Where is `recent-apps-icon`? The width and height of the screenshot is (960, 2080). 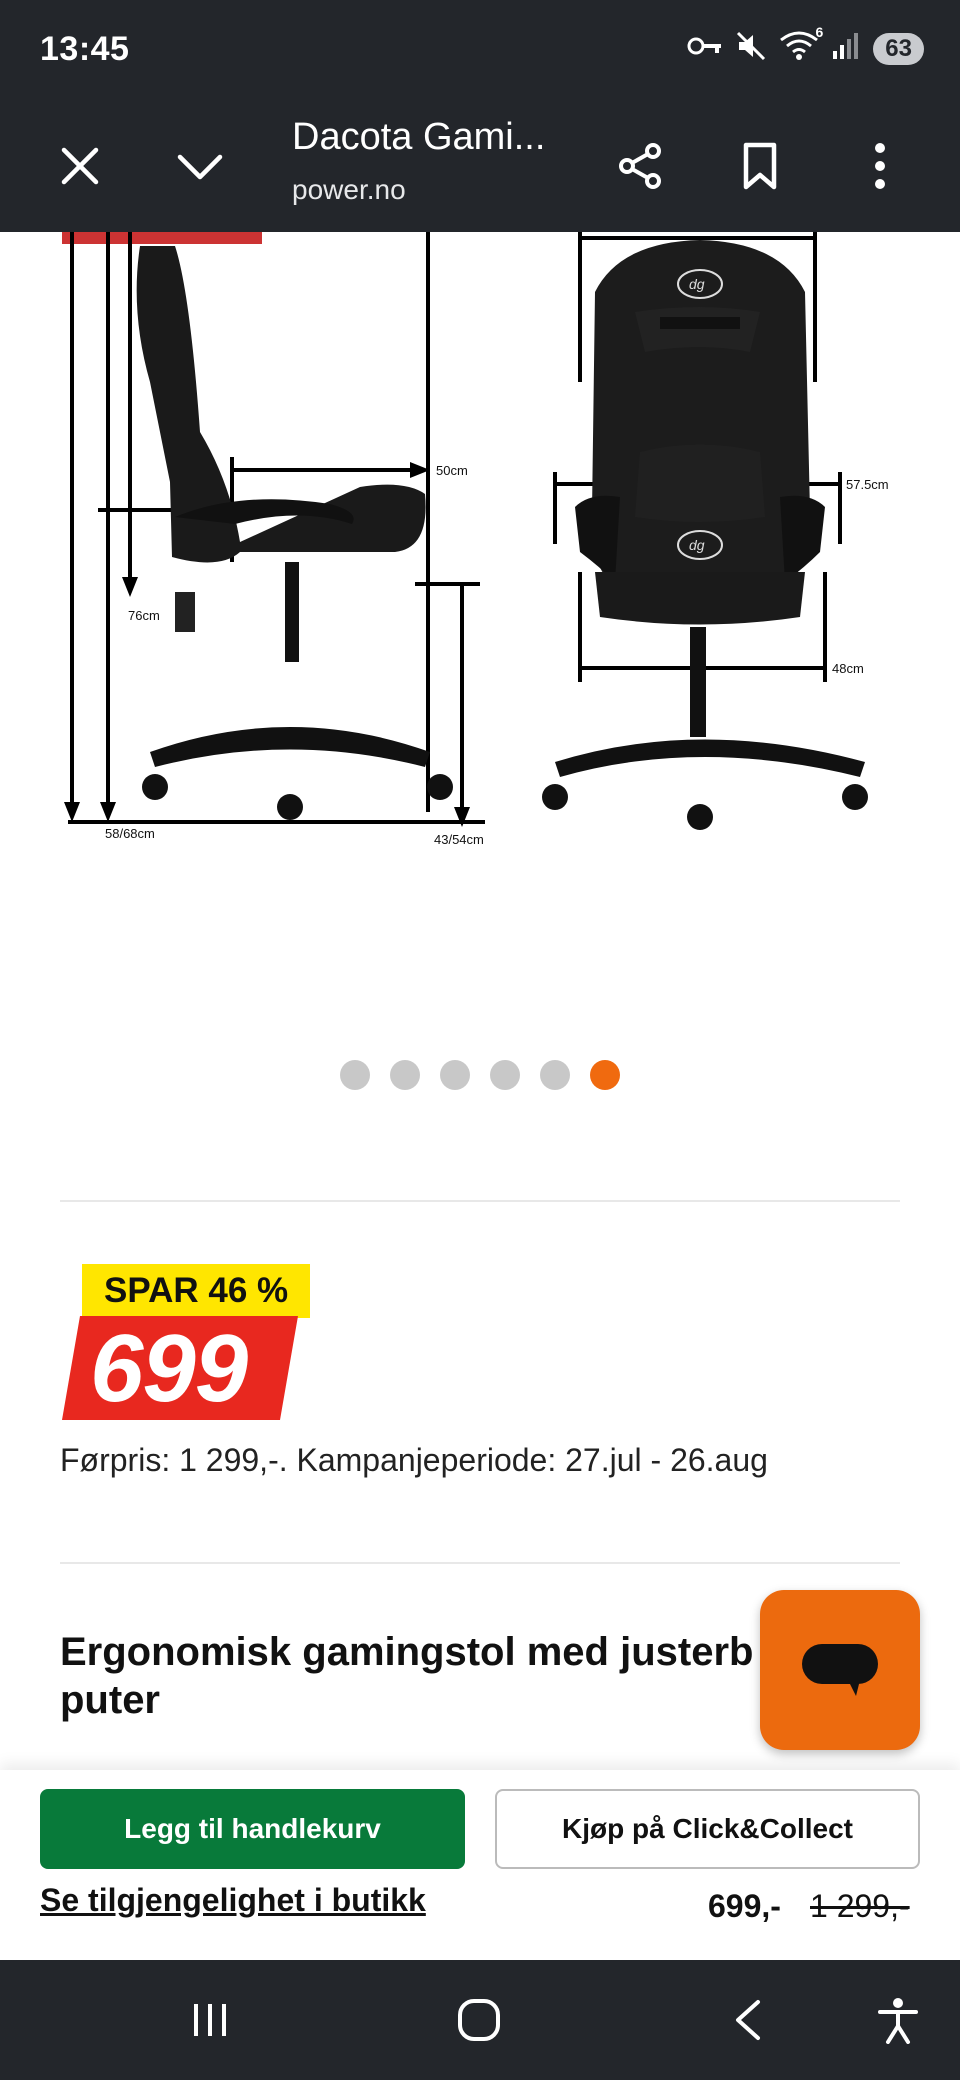 recent-apps-icon is located at coordinates (210, 2020).